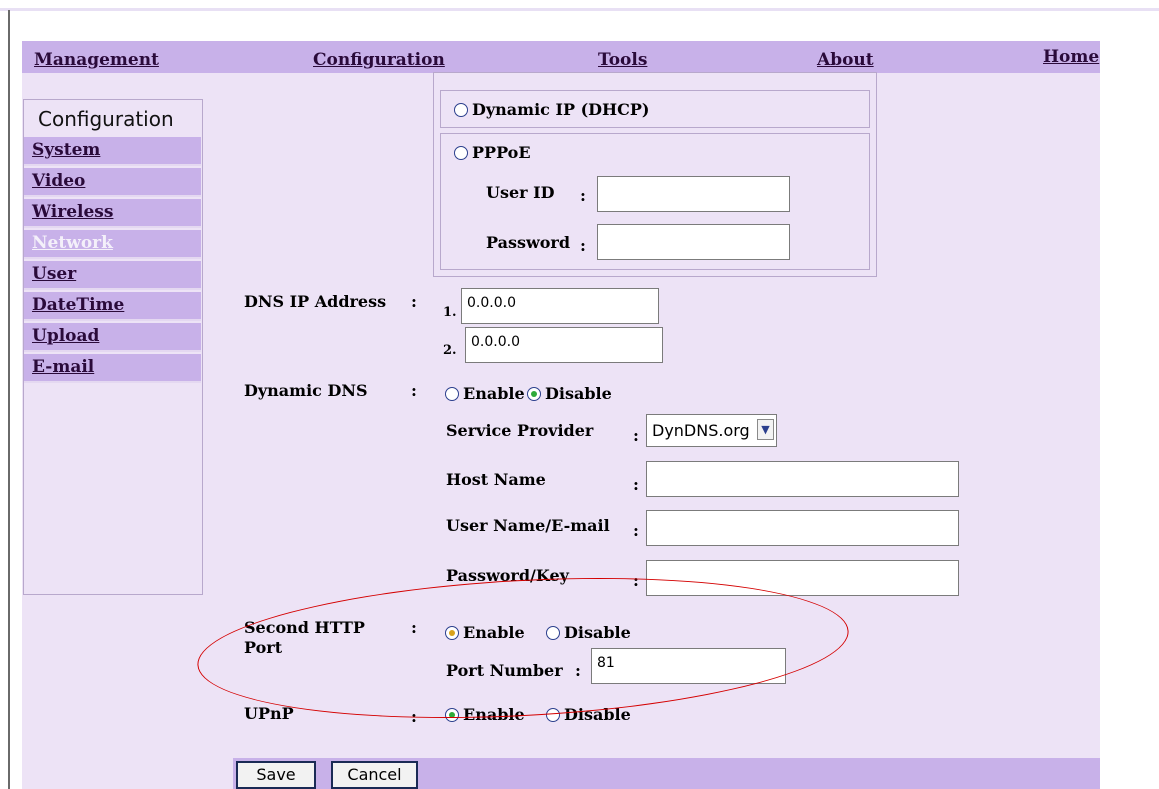 Image resolution: width=1159 pixels, height=789 pixels. What do you see at coordinates (564, 345) in the screenshot?
I see `dns2-input: 0.0.0.0` at bounding box center [564, 345].